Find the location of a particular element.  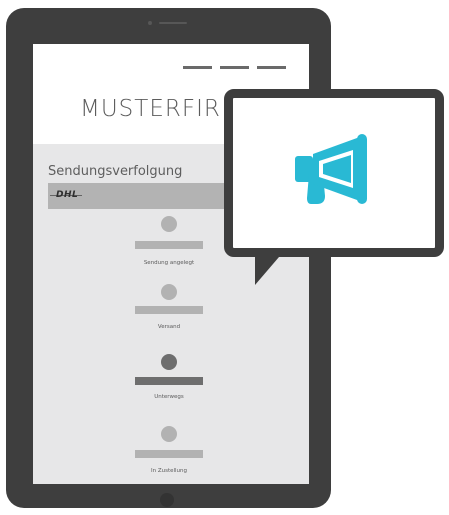

step-bar-active is located at coordinates (169, 381).